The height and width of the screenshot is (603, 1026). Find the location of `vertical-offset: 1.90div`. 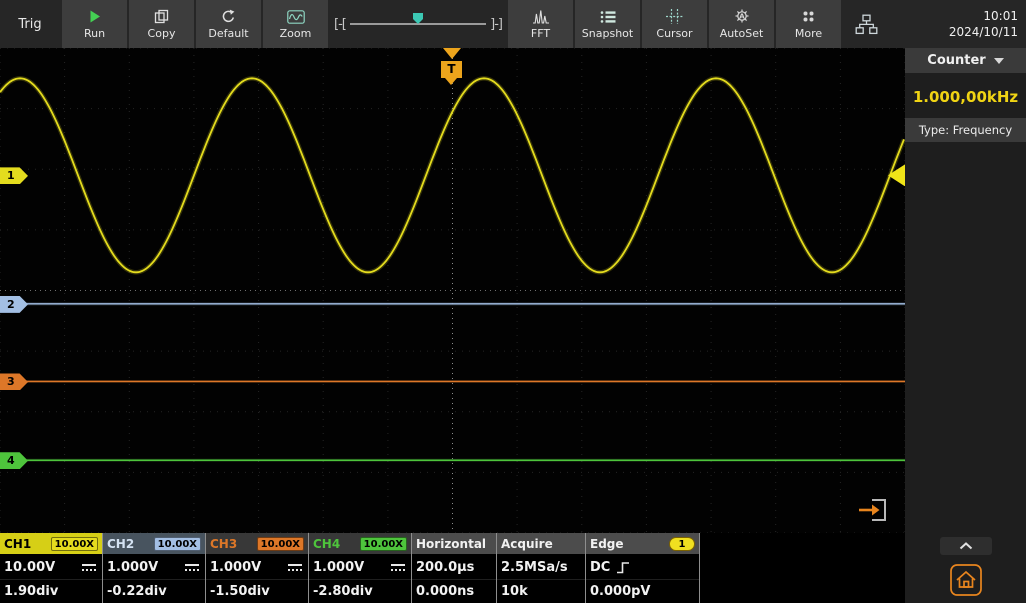

vertical-offset: 1.90div is located at coordinates (31, 591).